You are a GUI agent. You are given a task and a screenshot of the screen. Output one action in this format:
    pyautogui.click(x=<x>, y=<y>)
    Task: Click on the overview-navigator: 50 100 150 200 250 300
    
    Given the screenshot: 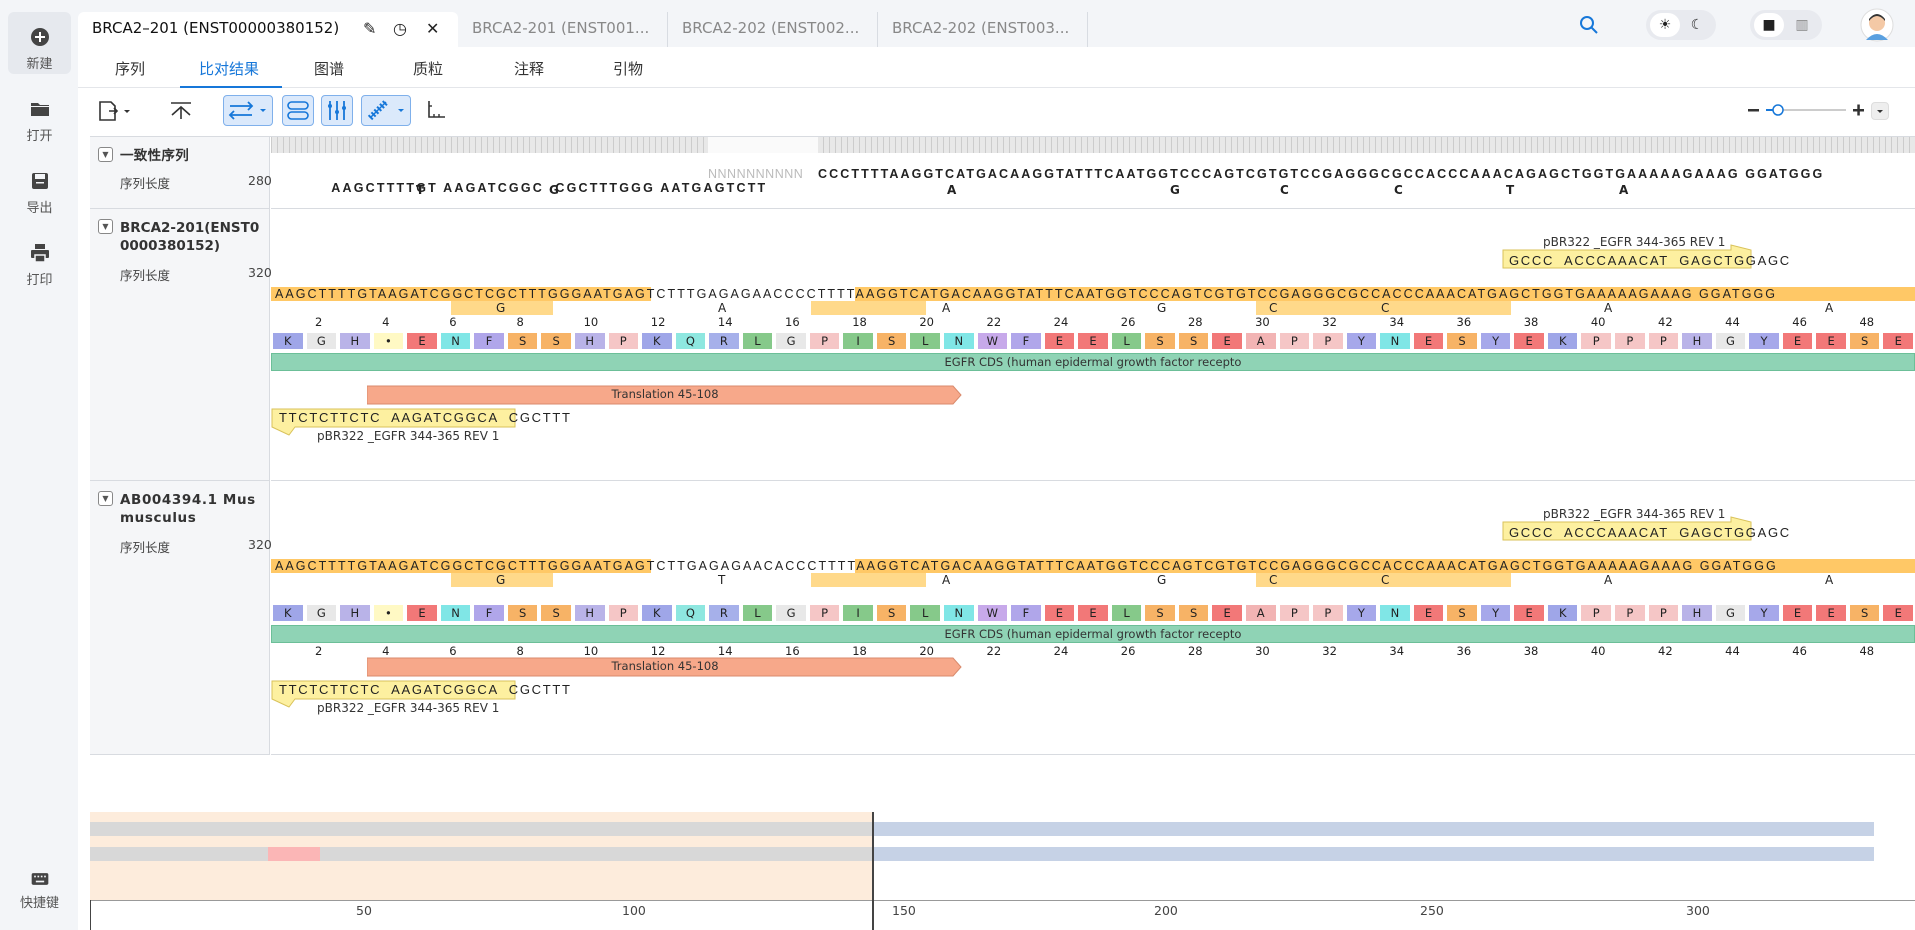 What is the action you would take?
    pyautogui.click(x=1002, y=871)
    